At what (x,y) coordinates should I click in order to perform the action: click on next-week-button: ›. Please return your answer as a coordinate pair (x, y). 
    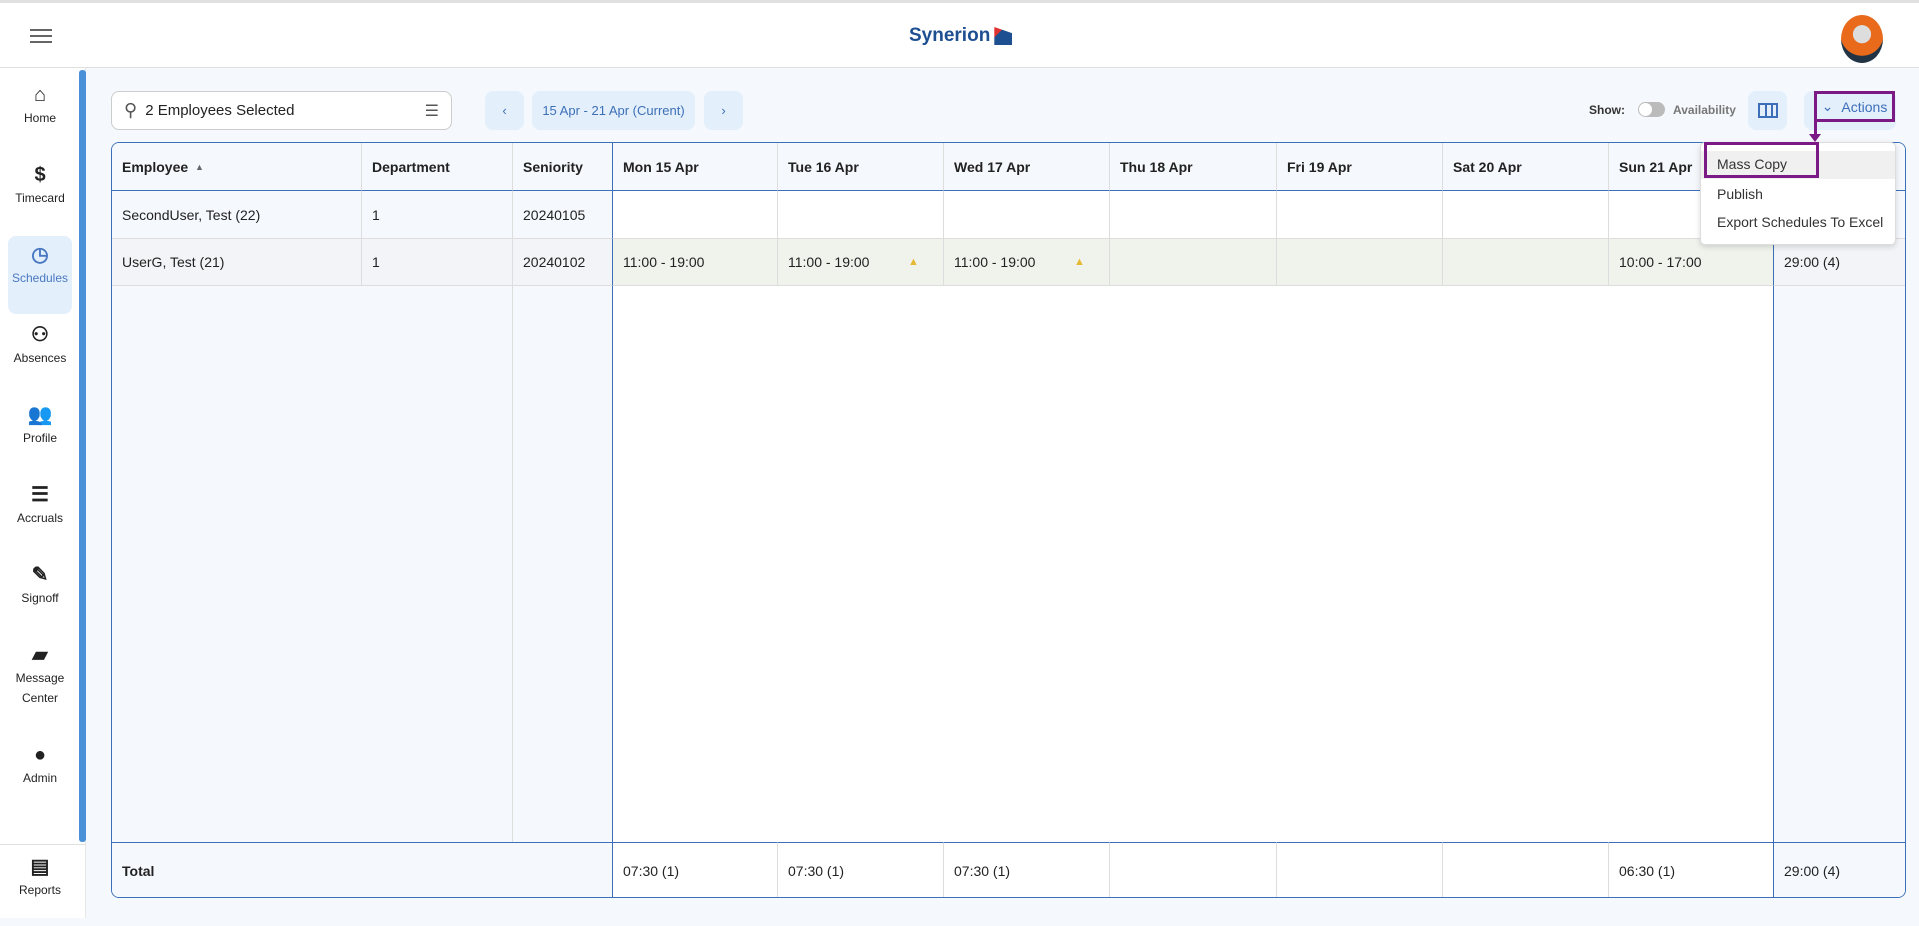
    Looking at the image, I should click on (723, 110).